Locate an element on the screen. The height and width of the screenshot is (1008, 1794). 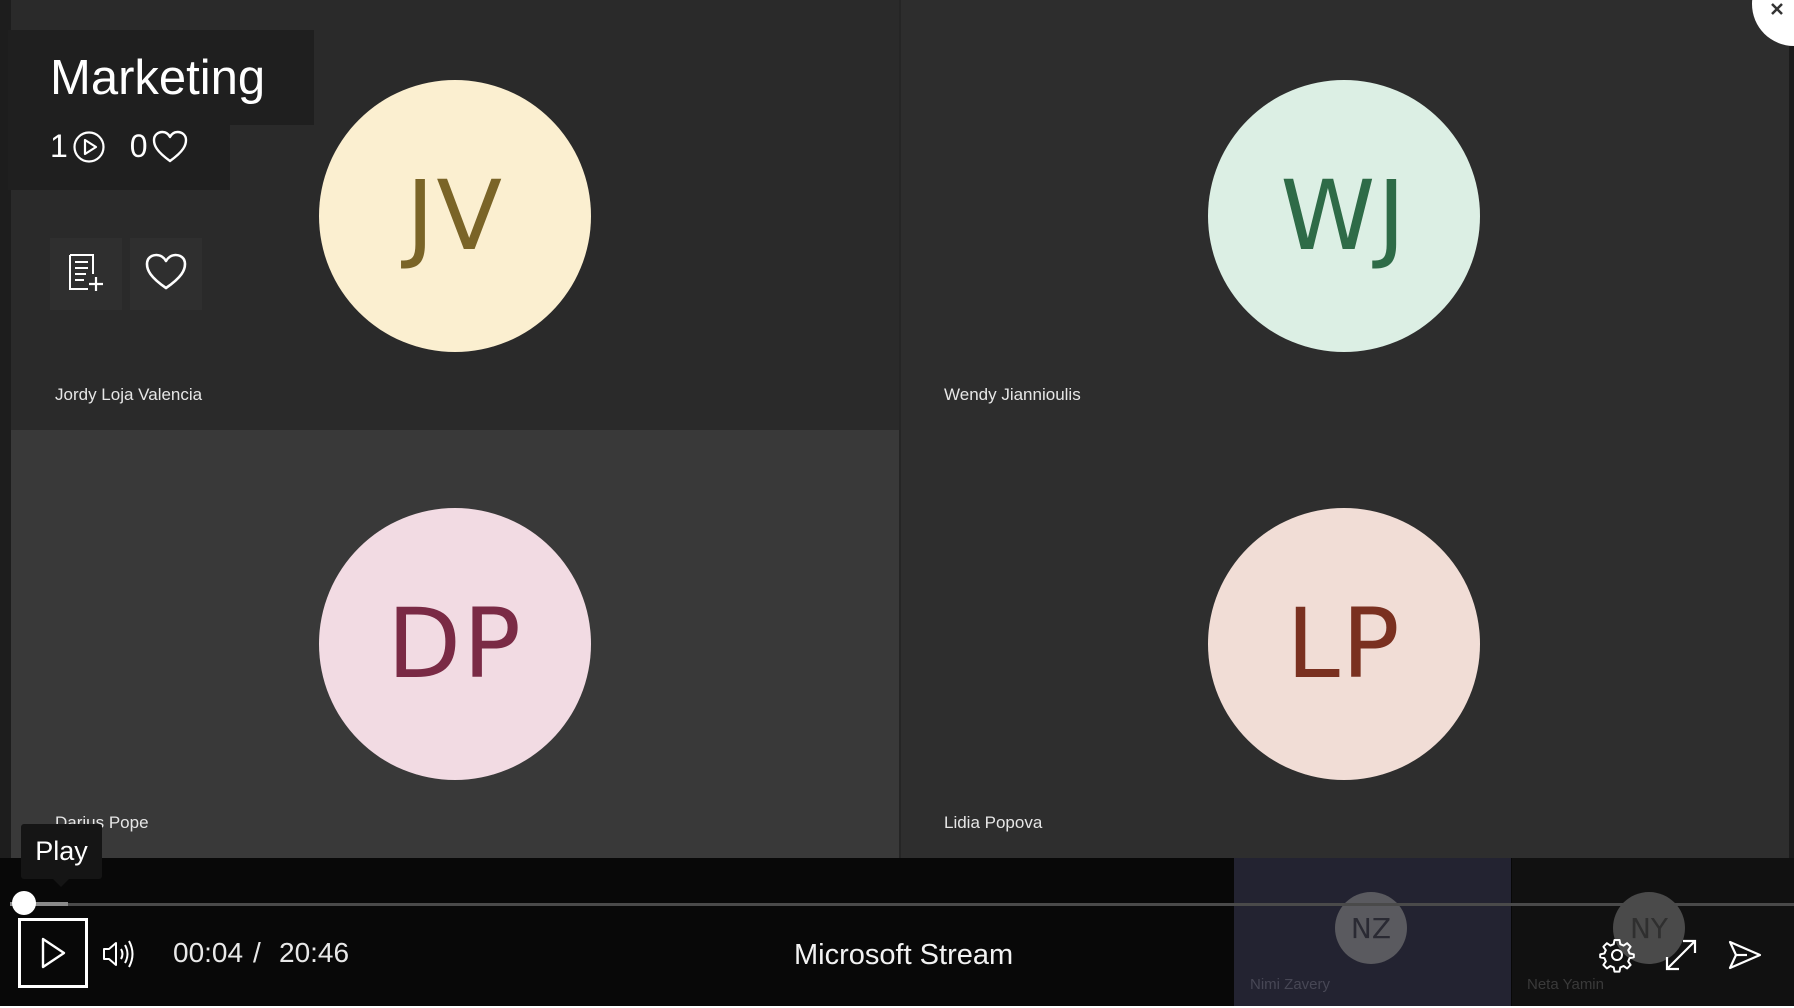
participant-avatar: DP is located at coordinates (455, 644).